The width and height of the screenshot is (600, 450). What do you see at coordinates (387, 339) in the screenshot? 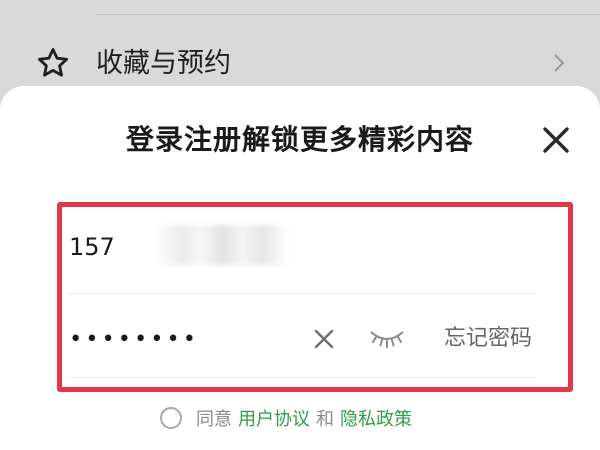
I see `eye-closed-icon` at bounding box center [387, 339].